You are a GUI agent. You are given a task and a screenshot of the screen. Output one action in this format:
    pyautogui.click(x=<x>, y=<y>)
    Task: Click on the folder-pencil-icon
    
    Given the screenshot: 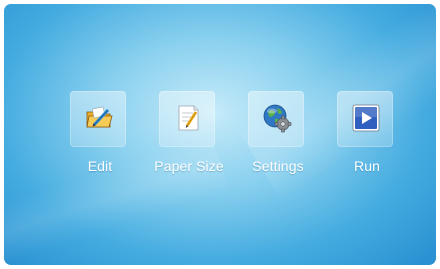 What is the action you would take?
    pyautogui.click(x=99, y=117)
    